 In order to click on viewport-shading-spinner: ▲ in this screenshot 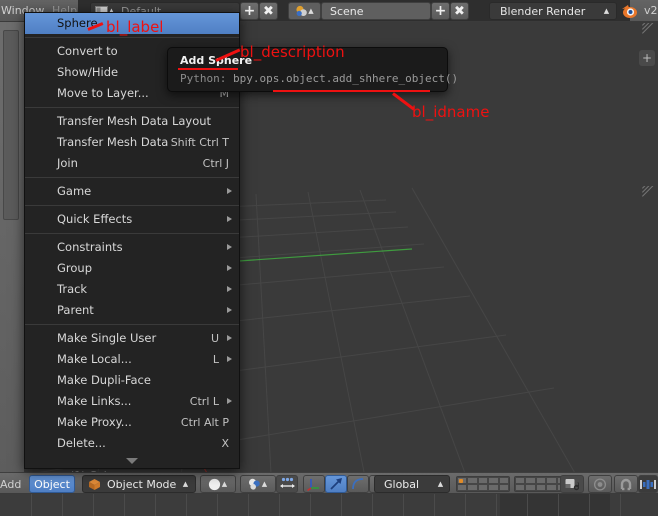, I will do `click(224, 484)`.